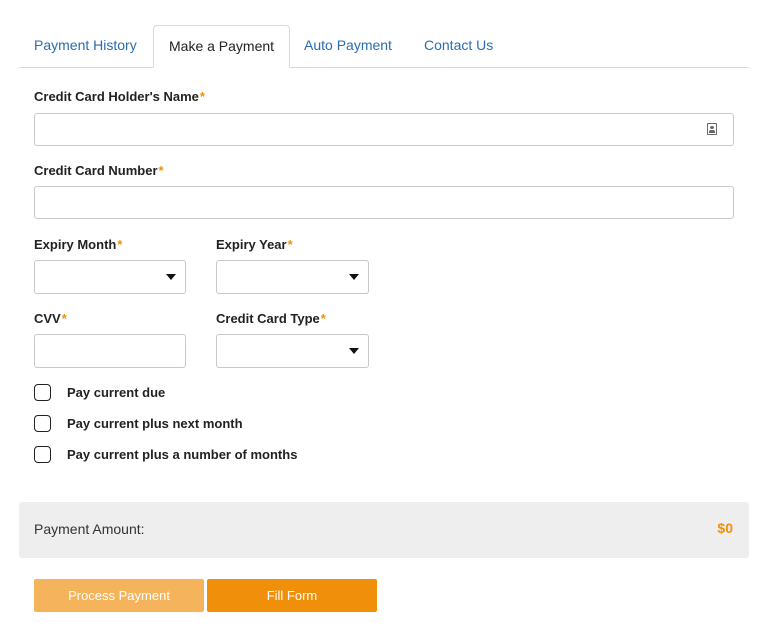 This screenshot has height=633, width=779. Describe the element at coordinates (116, 392) in the screenshot. I see `option-label: Pay current due` at that location.